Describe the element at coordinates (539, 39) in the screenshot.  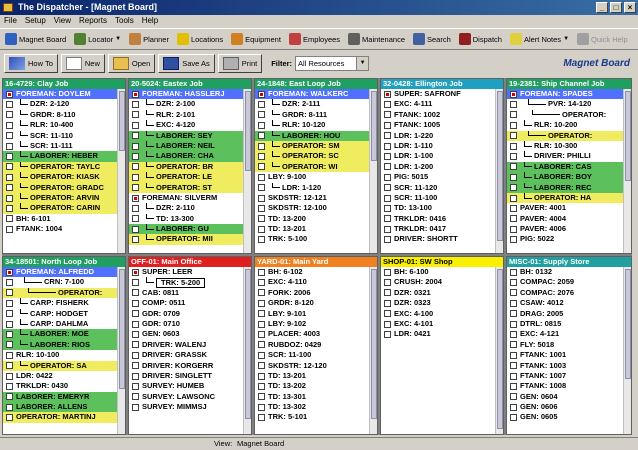
I see `alert-notes-button: Alert Notes ▼` at that location.